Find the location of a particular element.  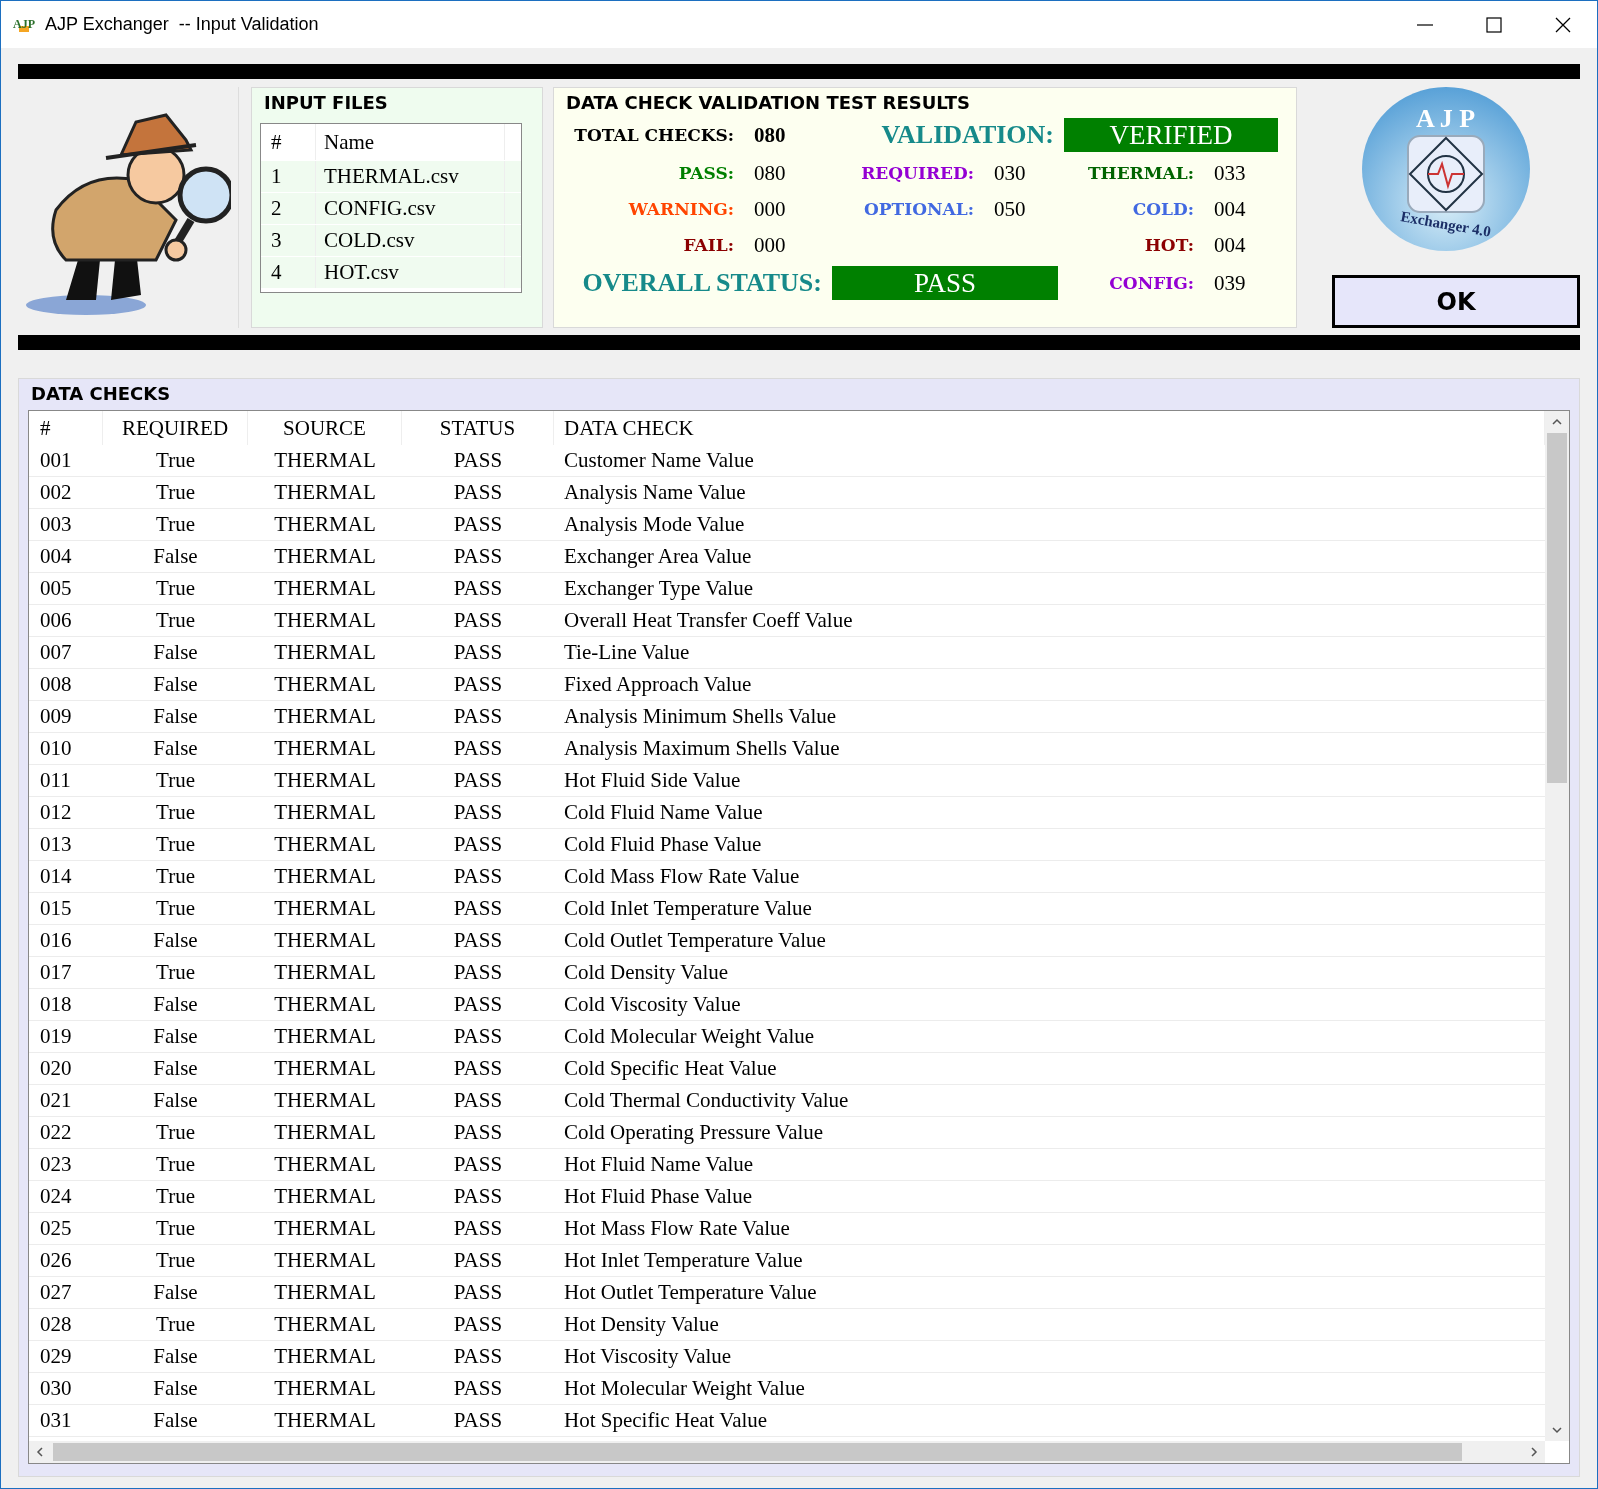

table-cell-text: Cold Molecular Weight Value is located at coordinates (689, 1036).